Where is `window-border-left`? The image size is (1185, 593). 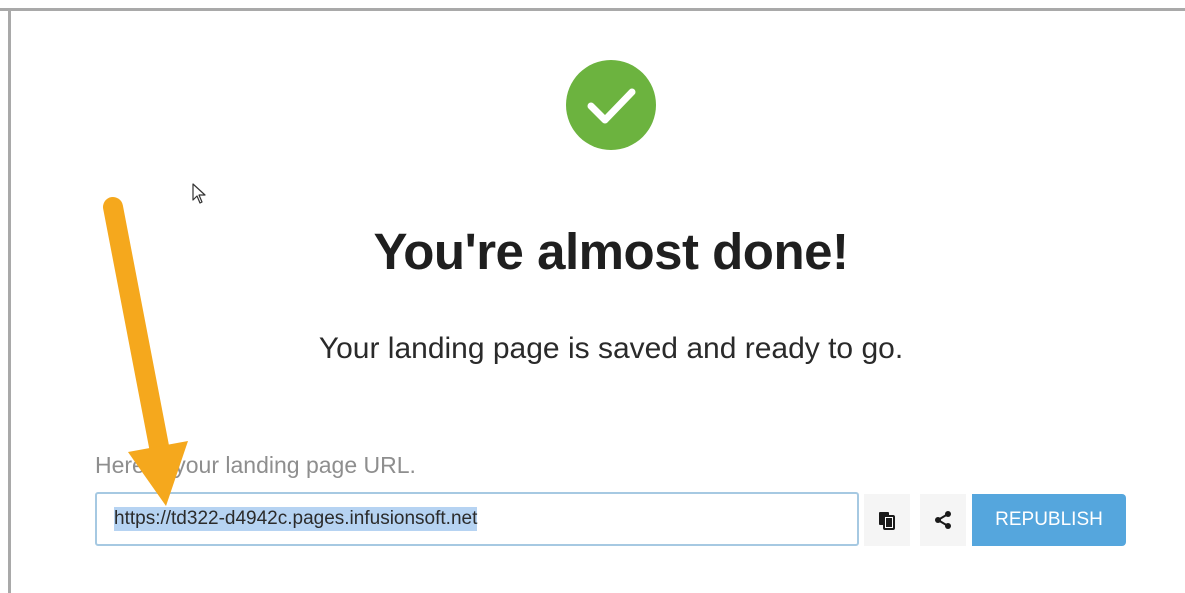
window-border-left is located at coordinates (9, 300).